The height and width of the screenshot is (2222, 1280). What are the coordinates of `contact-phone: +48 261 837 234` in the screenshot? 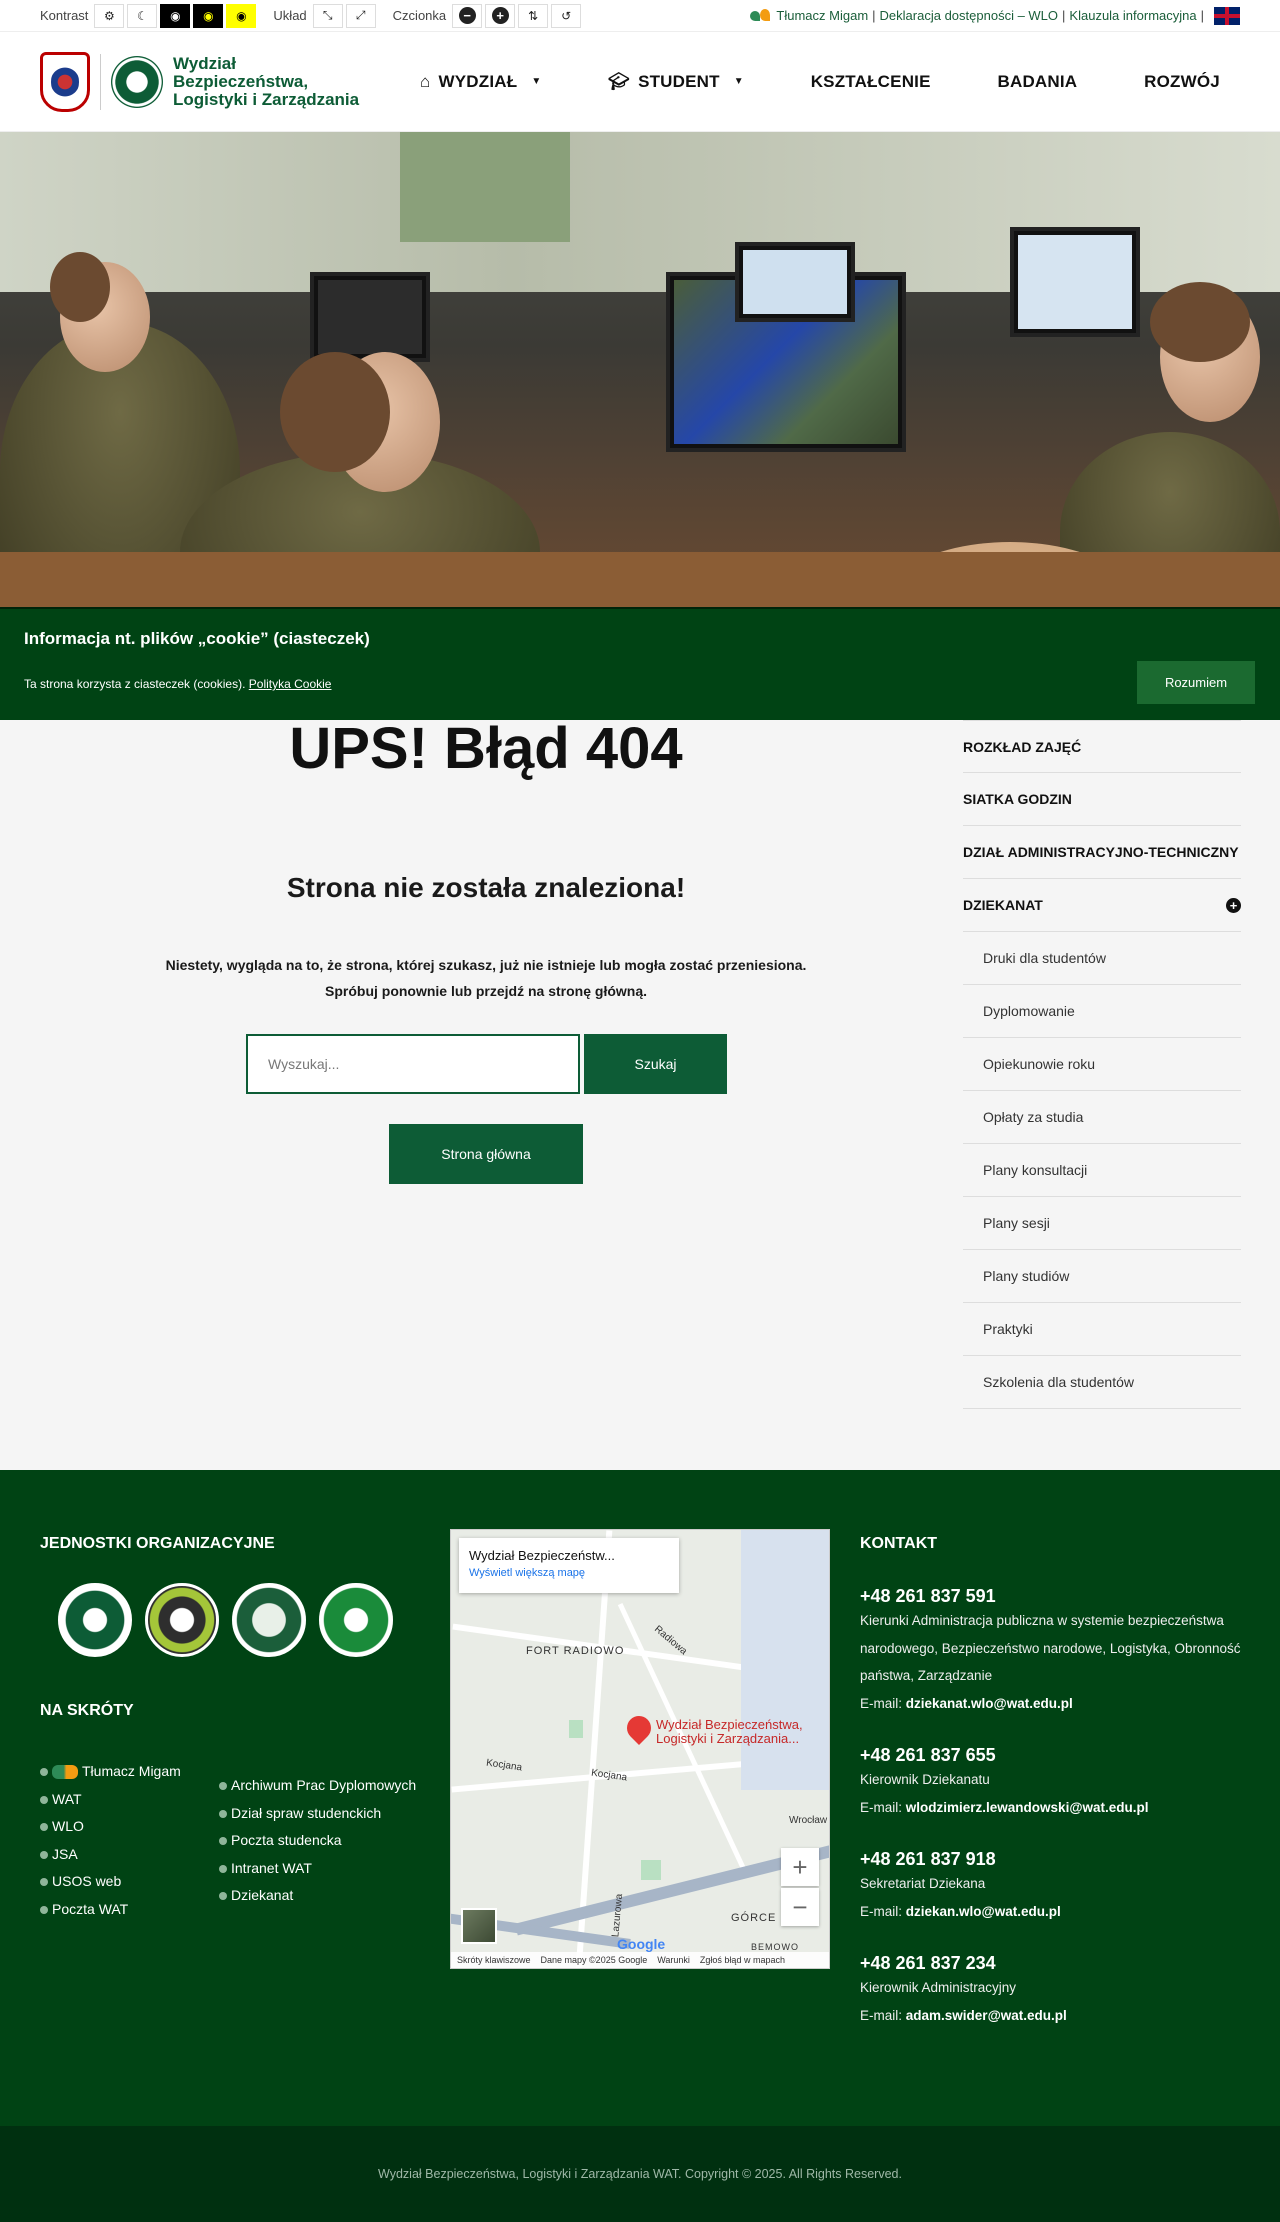 It's located at (1060, 1963).